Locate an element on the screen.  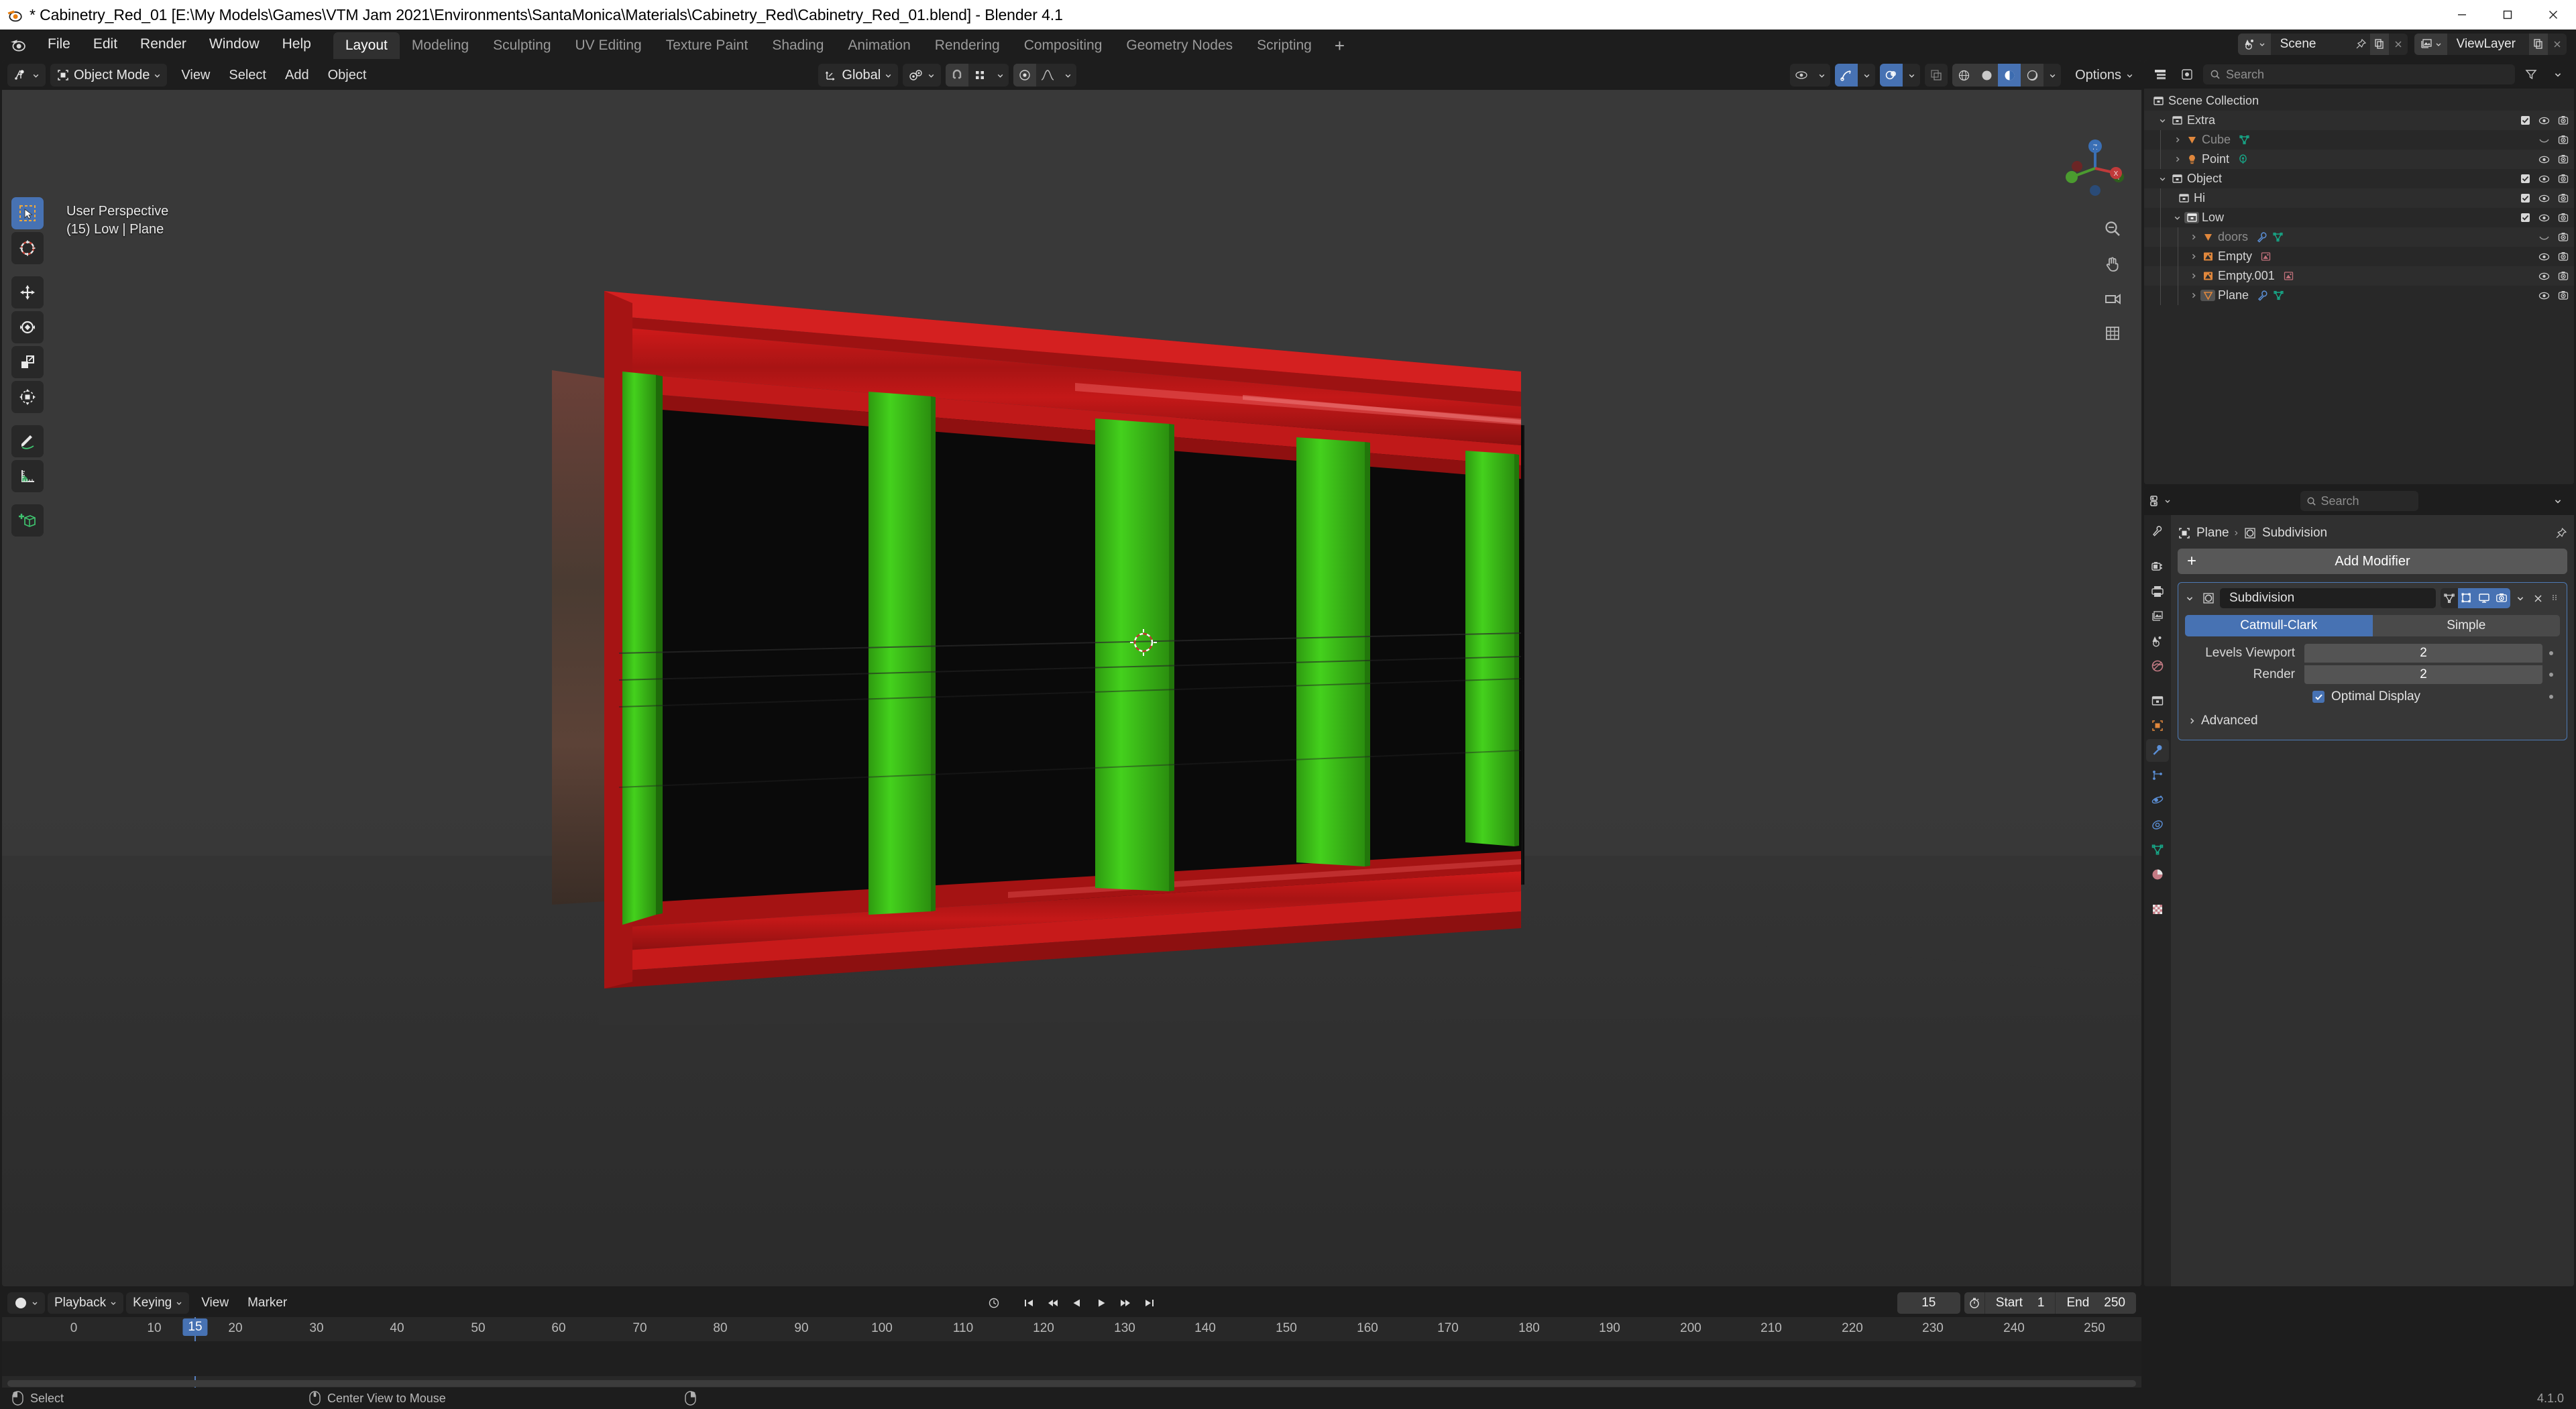
tab-shading: Shading is located at coordinates (798, 45).